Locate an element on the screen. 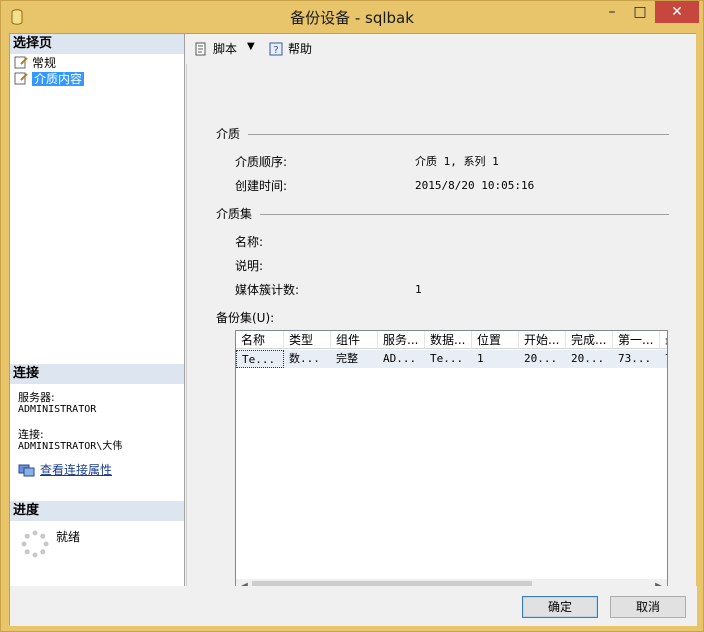  help-icon: ? is located at coordinates (276, 49).